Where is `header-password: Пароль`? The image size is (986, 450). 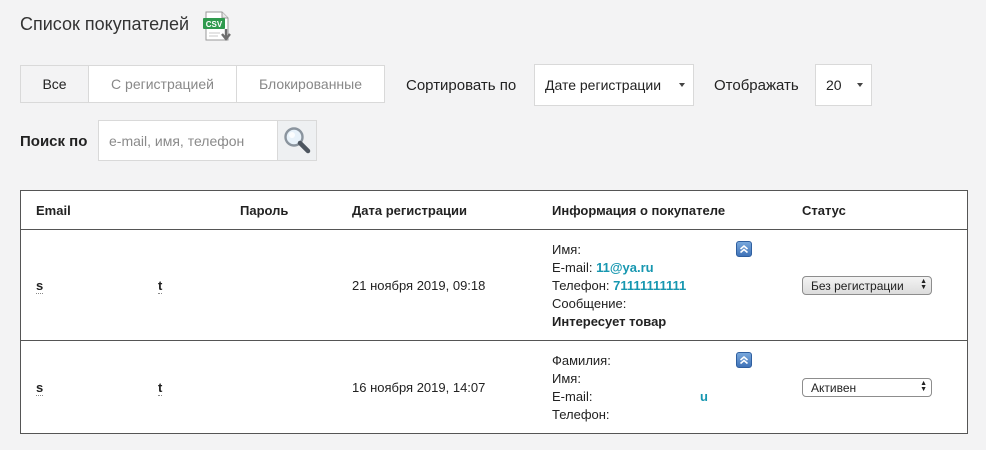
header-password: Пароль is located at coordinates (264, 210).